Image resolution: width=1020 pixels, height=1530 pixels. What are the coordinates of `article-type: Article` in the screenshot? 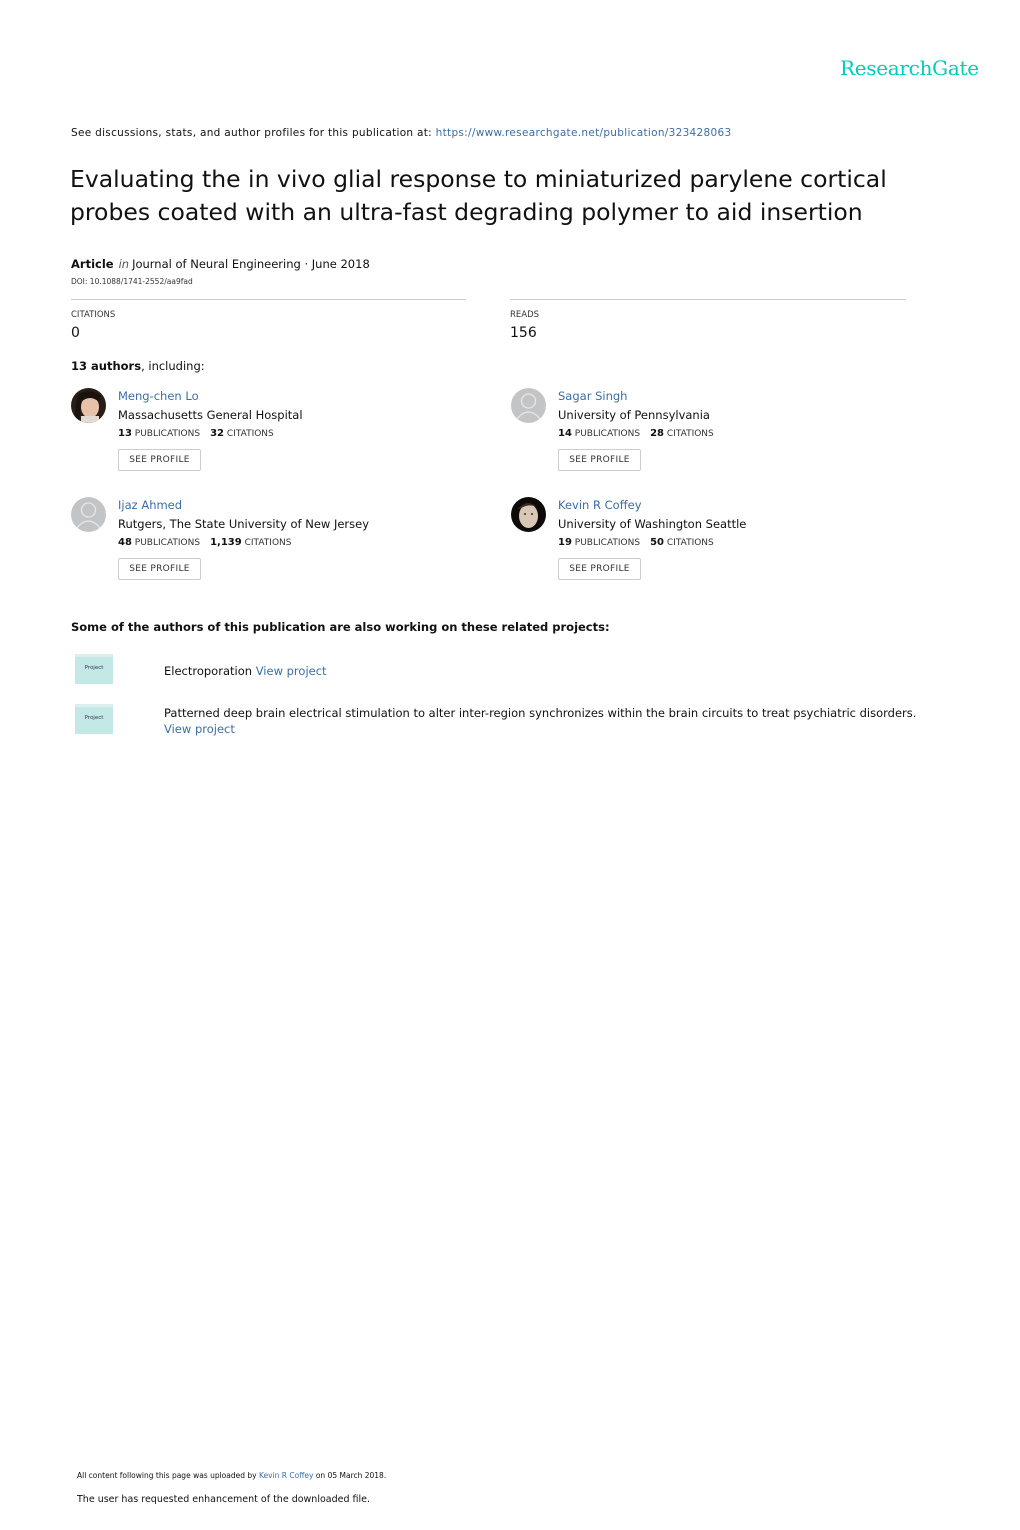 It's located at (92, 264).